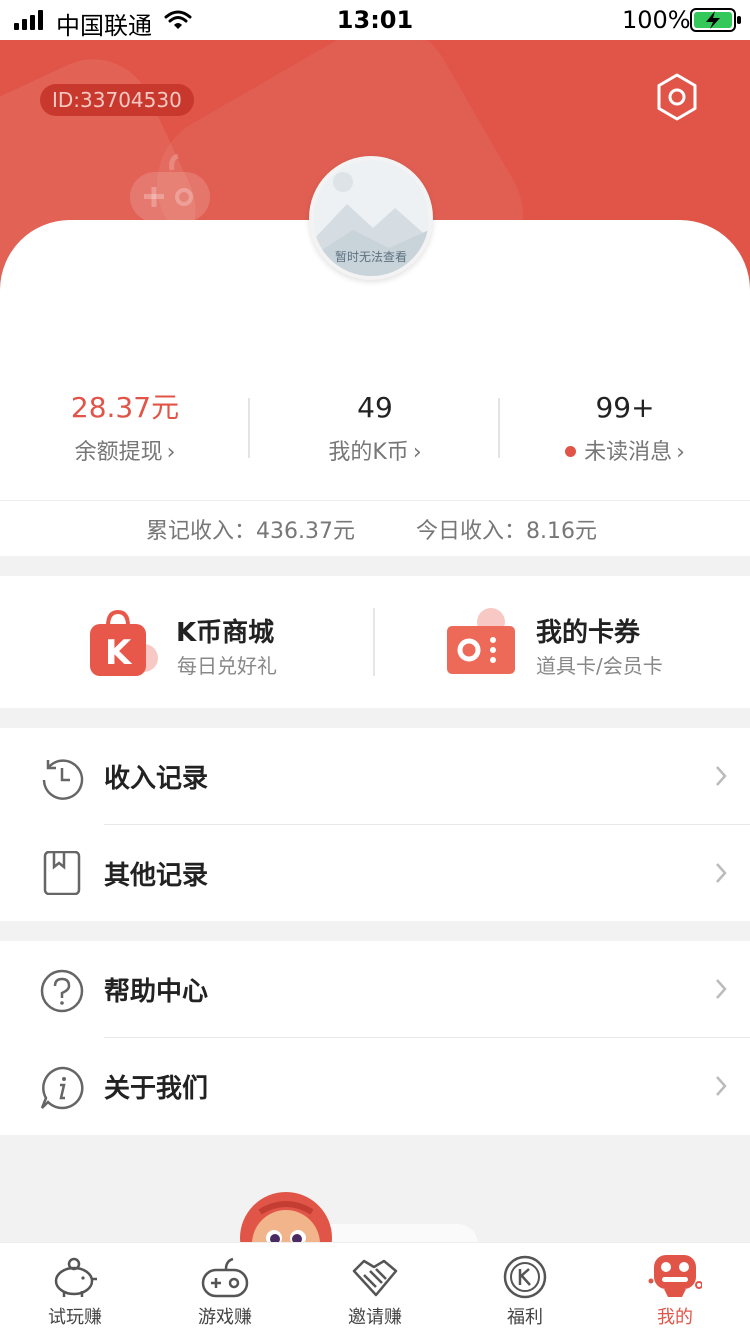 This screenshot has height=1334, width=750. I want to click on bottom-tab-bar: 试玩赚 游戏赚 邀请赚 福利 我的, so click(375, 1288).